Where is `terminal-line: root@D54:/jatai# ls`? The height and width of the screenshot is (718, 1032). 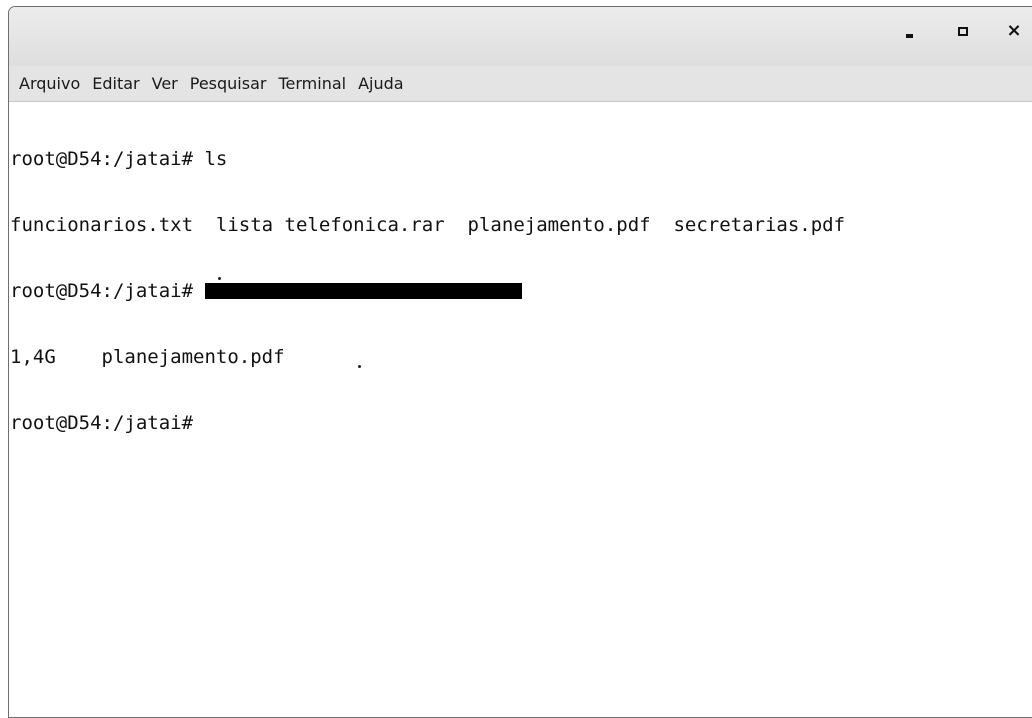
terminal-line: root@D54:/jatai# ls is located at coordinates (427, 159).